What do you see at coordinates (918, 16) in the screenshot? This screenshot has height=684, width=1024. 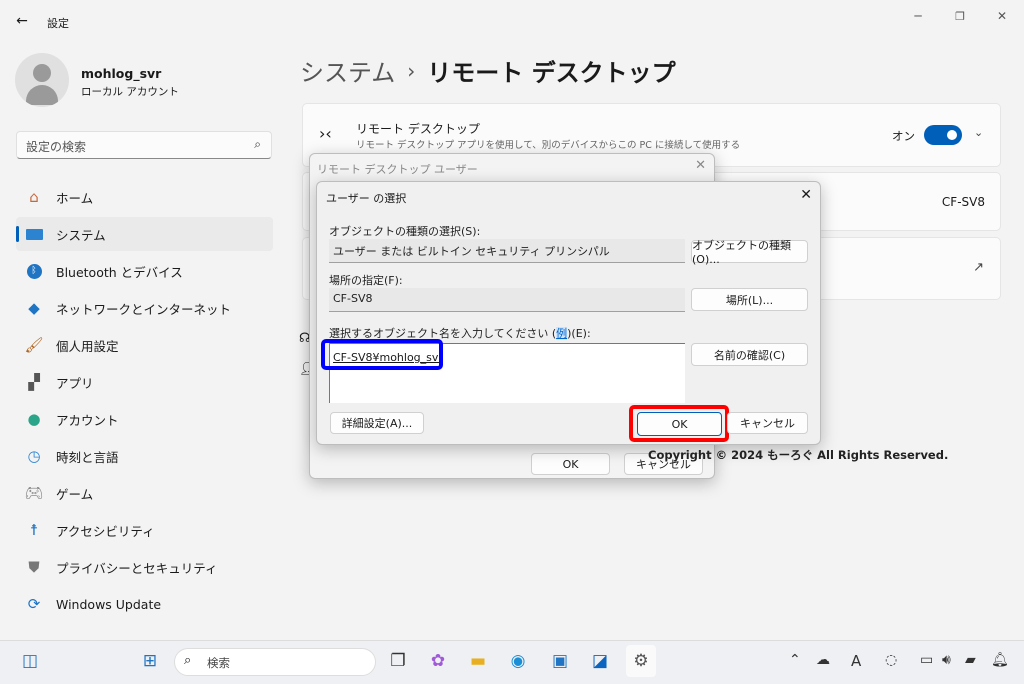 I see `minimize-icon: ─` at bounding box center [918, 16].